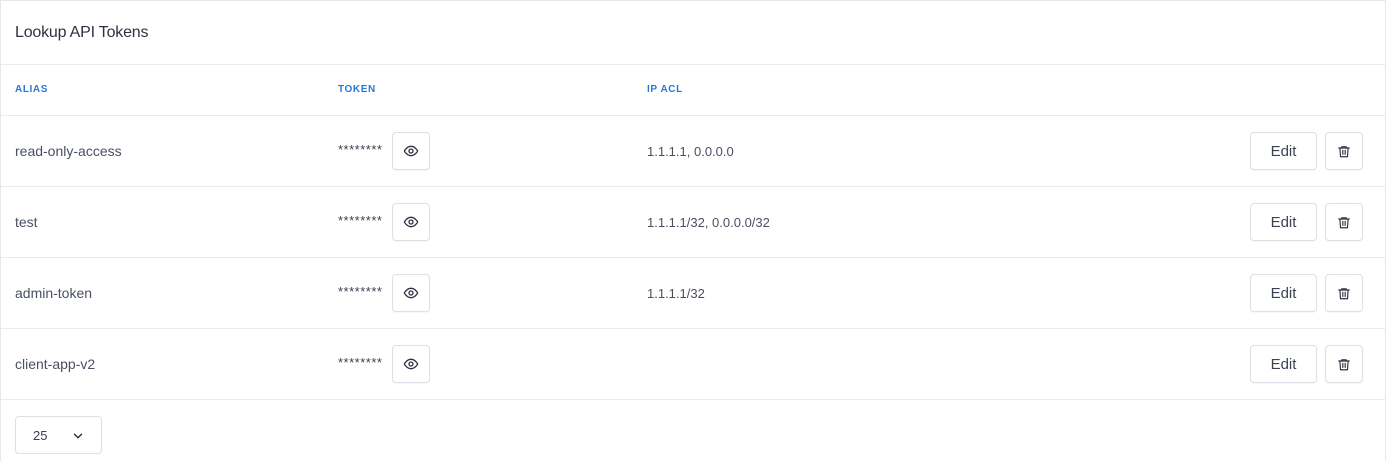  I want to click on page-size-select: 25, so click(58, 435).